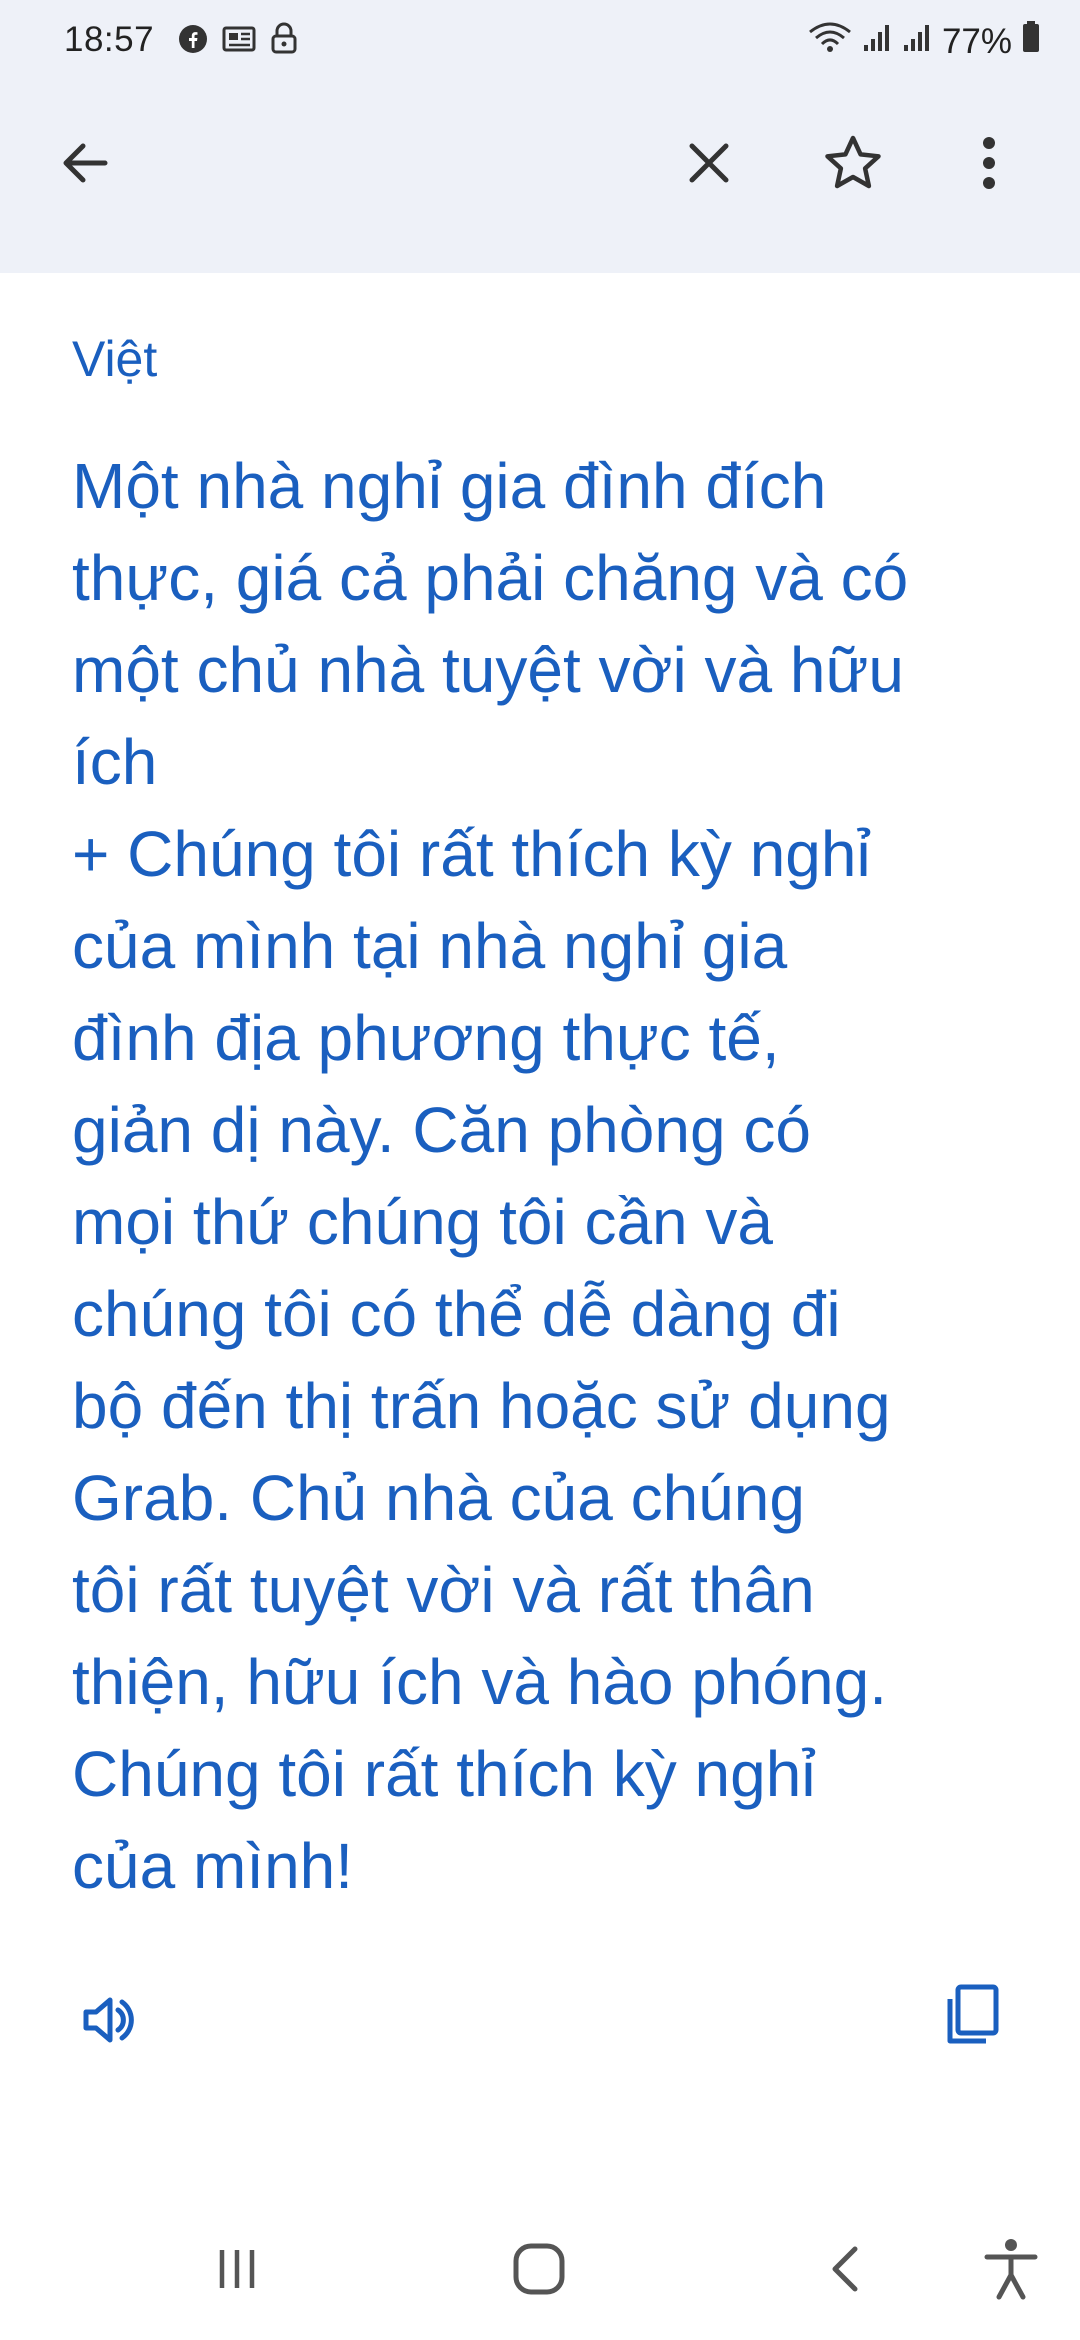  I want to click on system-back-button, so click(845, 2271).